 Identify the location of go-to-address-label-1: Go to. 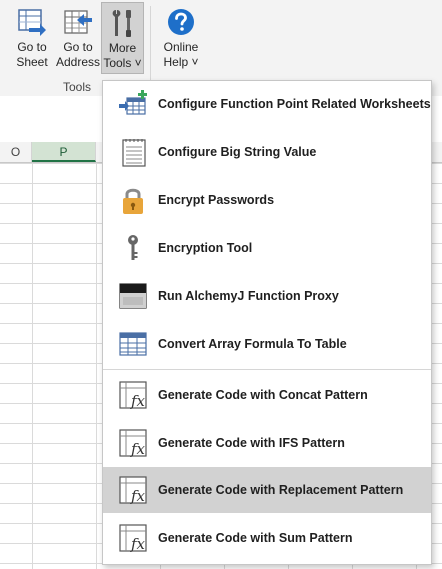
(78, 47).